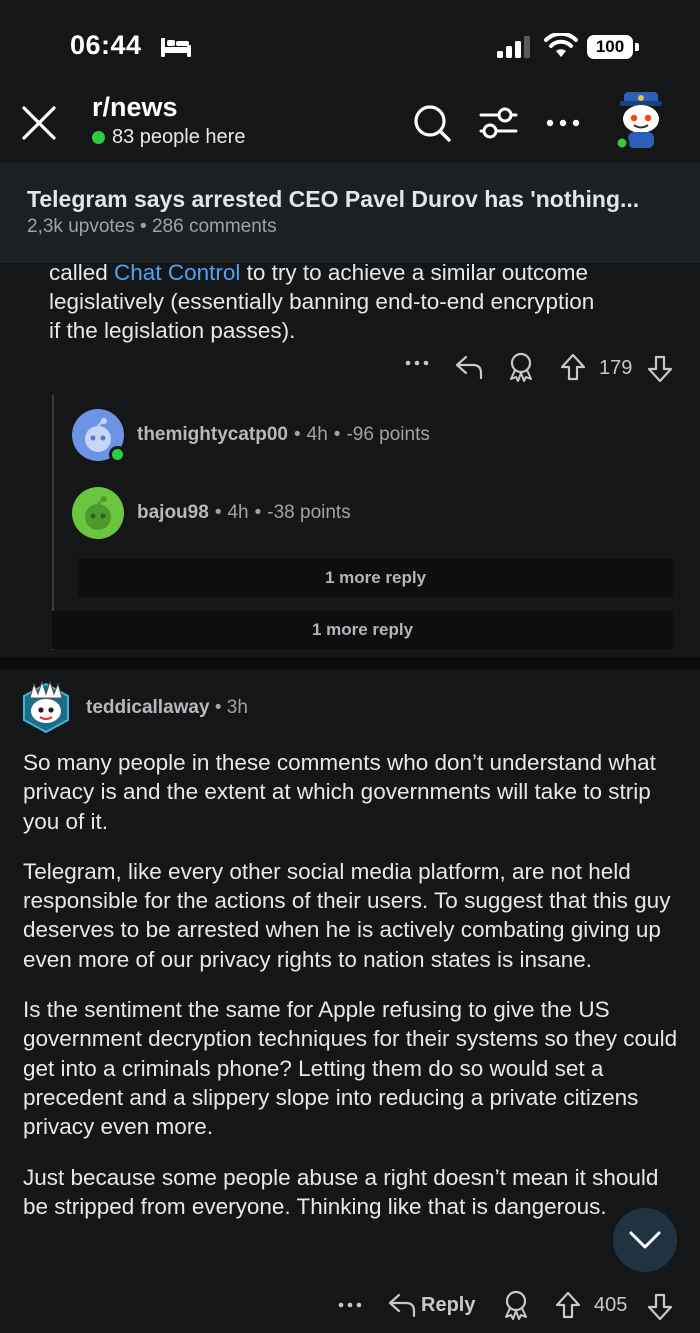  Describe the element at coordinates (372, 513) in the screenshot. I see `collapsed-reply: bajou98 • 4h • -38 points` at that location.